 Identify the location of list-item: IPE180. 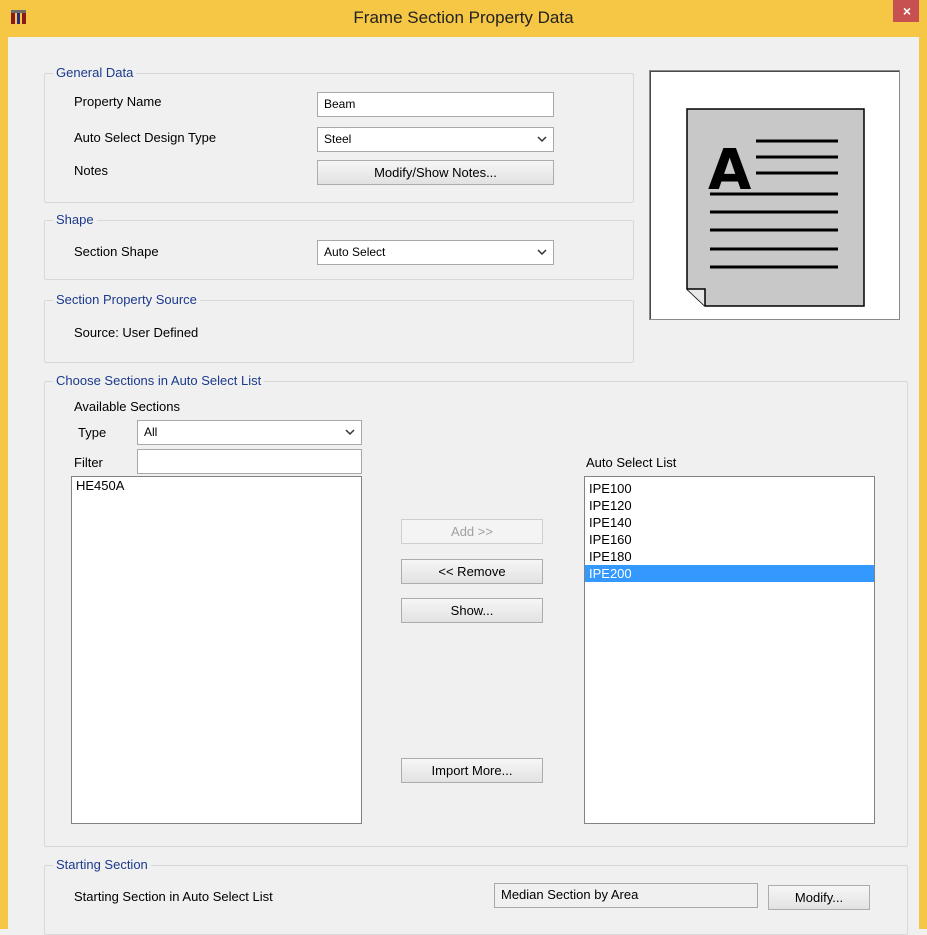
(729, 556).